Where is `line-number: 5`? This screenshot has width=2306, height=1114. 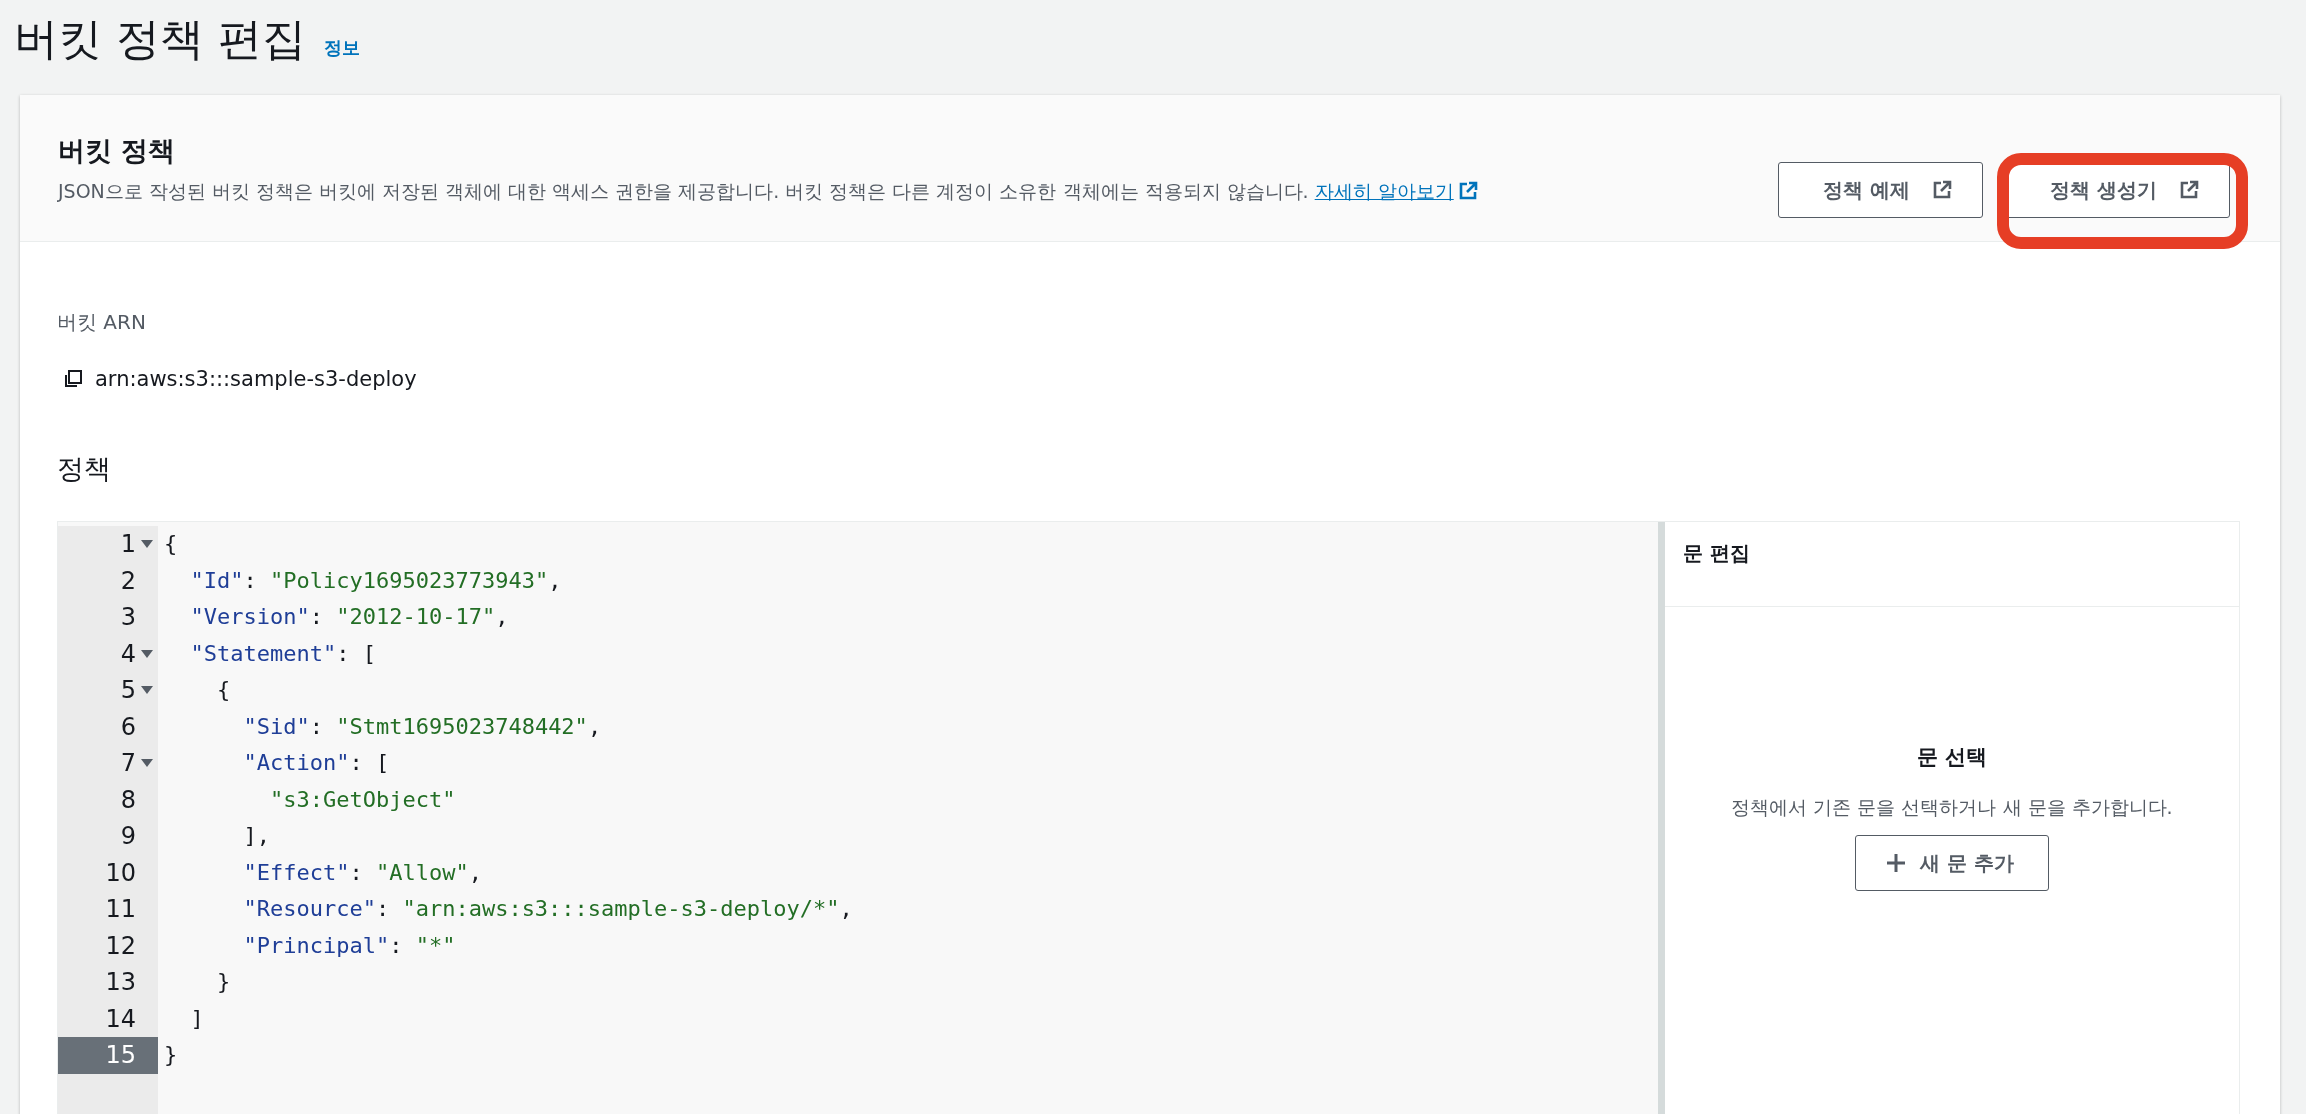
line-number: 5 is located at coordinates (108, 690).